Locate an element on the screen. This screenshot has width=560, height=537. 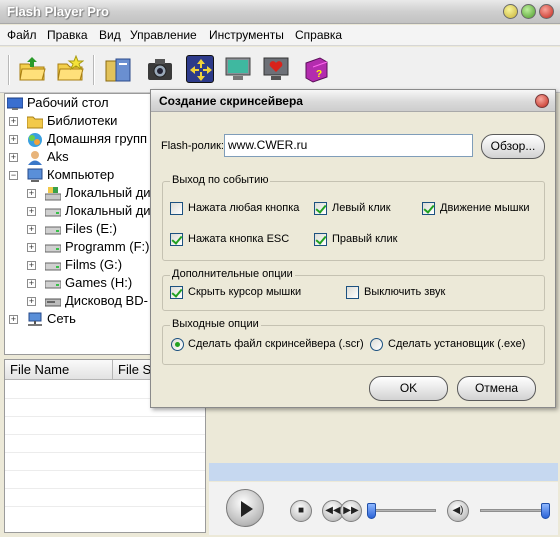
make-scr-label: Сделать файл скринсейвера (.scr) is located at coordinates (276, 344).